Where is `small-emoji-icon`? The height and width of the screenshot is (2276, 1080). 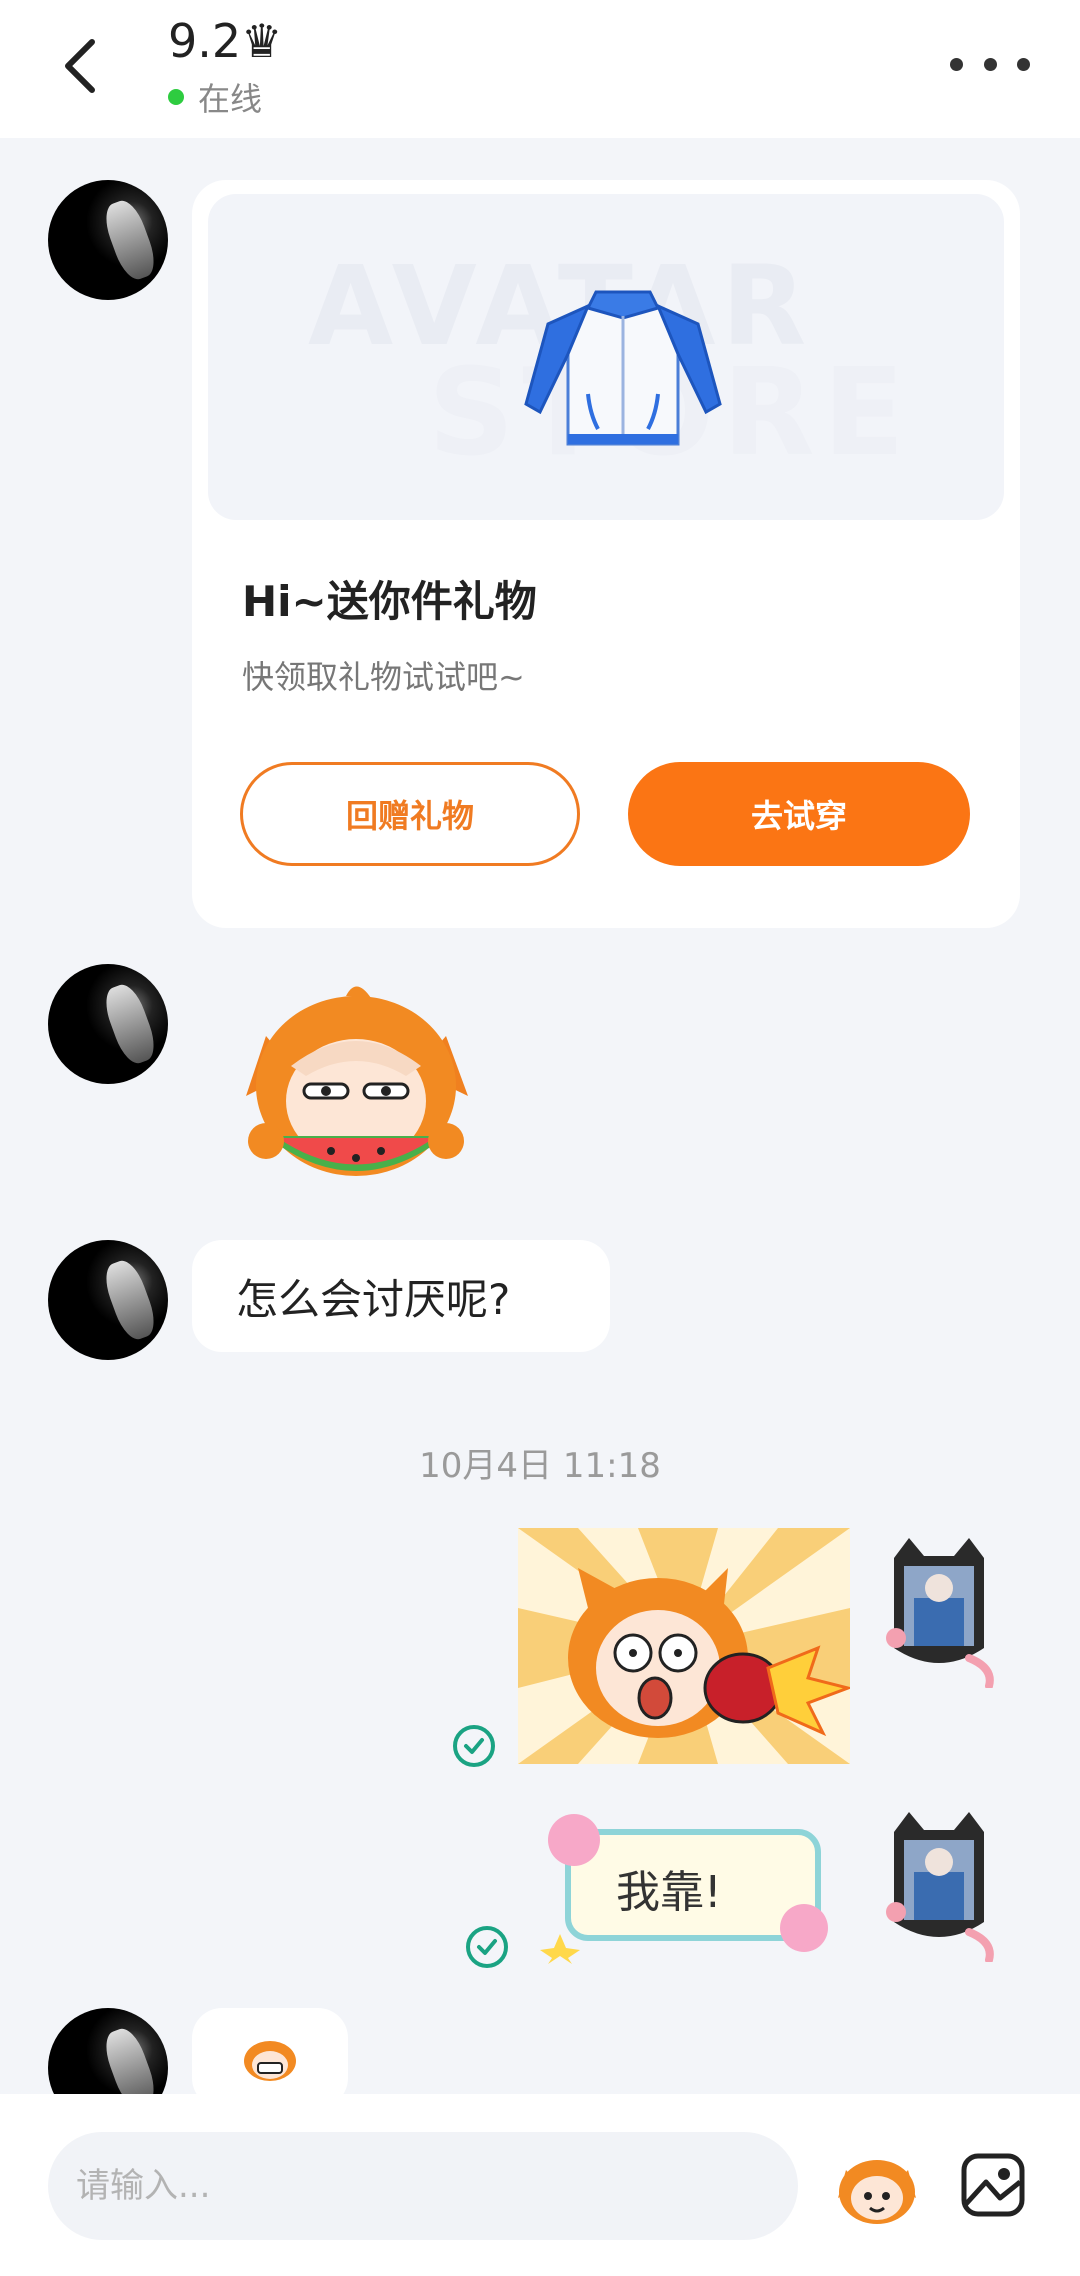 small-emoji-icon is located at coordinates (270, 2061).